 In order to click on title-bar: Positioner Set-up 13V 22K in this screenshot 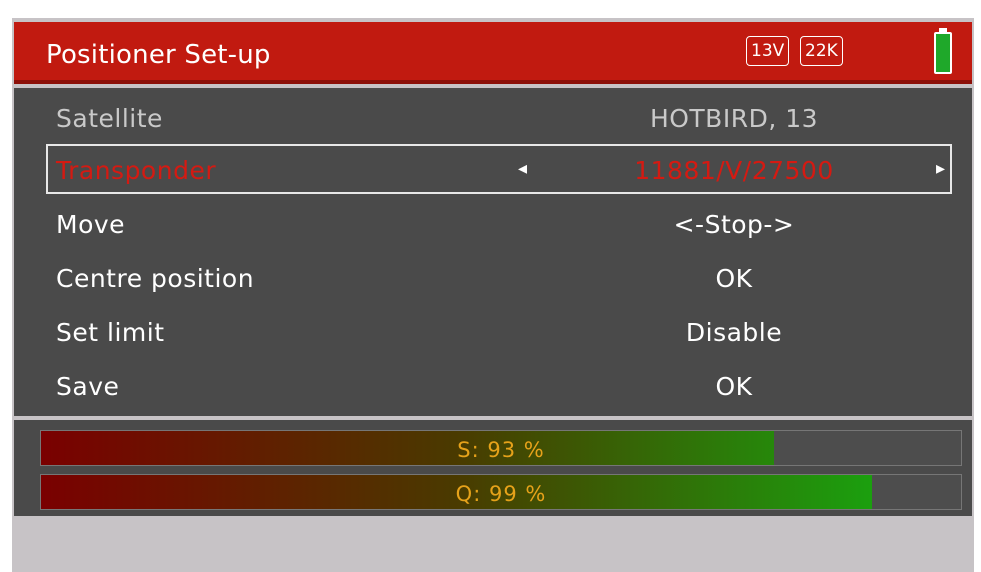, I will do `click(493, 53)`.